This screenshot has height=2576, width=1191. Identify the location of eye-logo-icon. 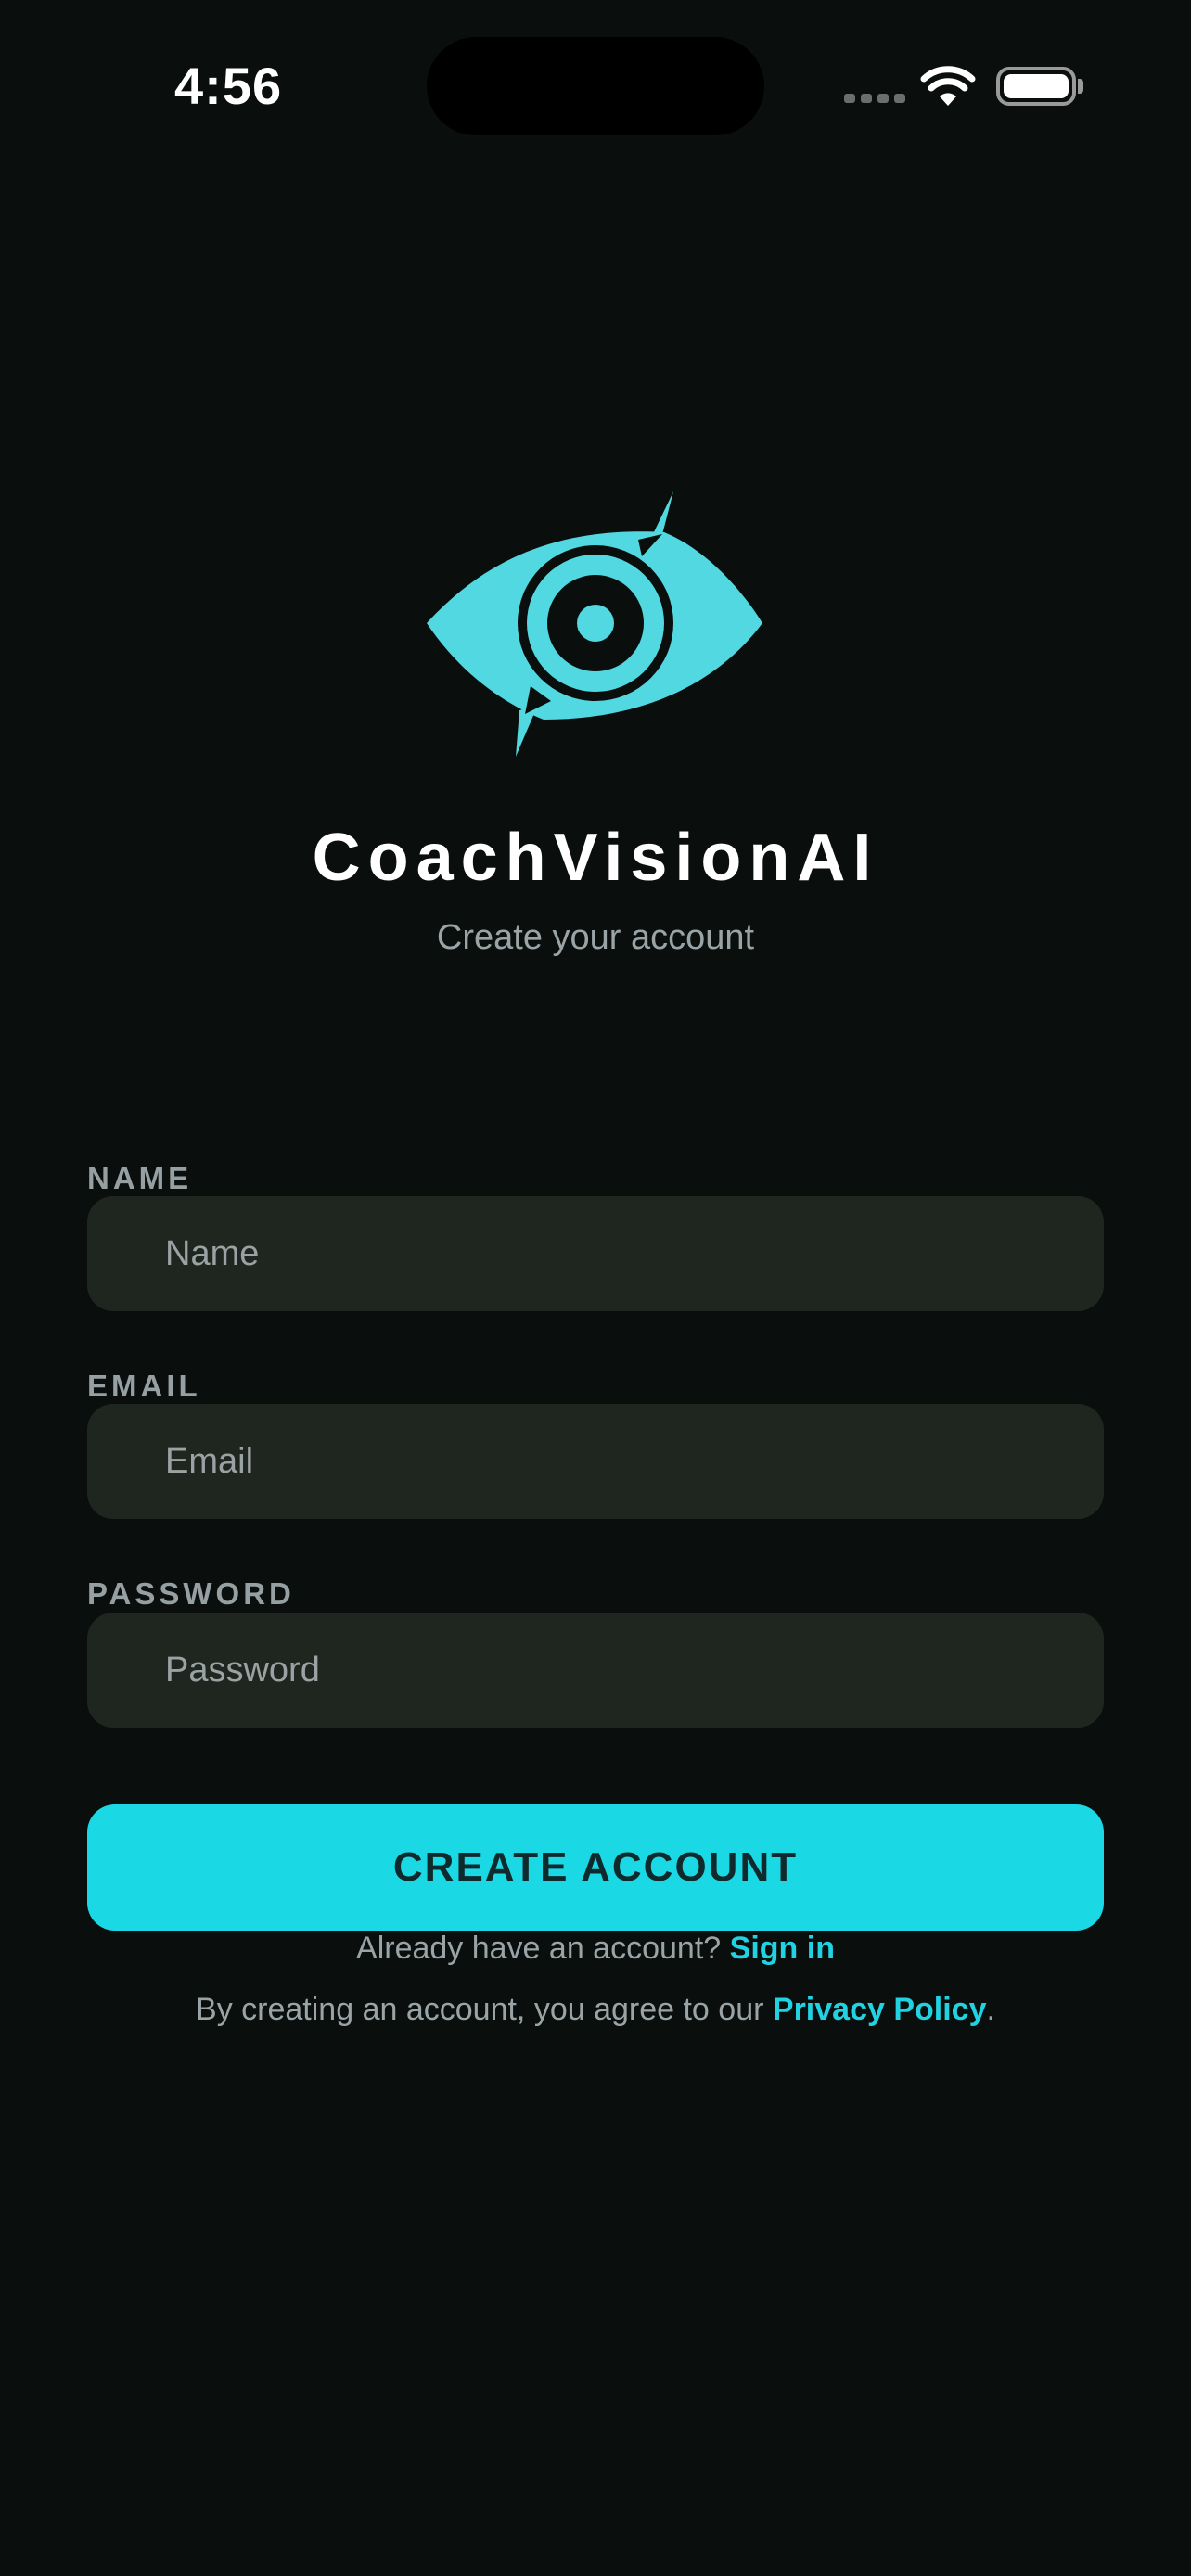
(594, 624).